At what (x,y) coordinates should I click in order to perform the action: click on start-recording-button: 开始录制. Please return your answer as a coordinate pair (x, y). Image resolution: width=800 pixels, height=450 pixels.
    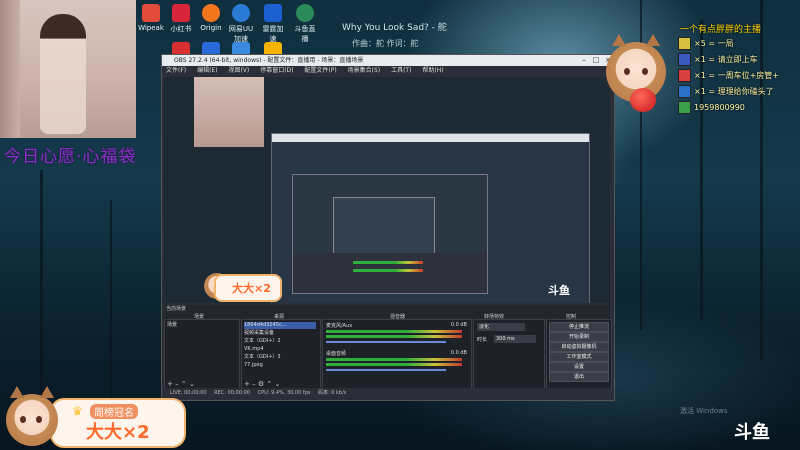
    Looking at the image, I should click on (579, 337).